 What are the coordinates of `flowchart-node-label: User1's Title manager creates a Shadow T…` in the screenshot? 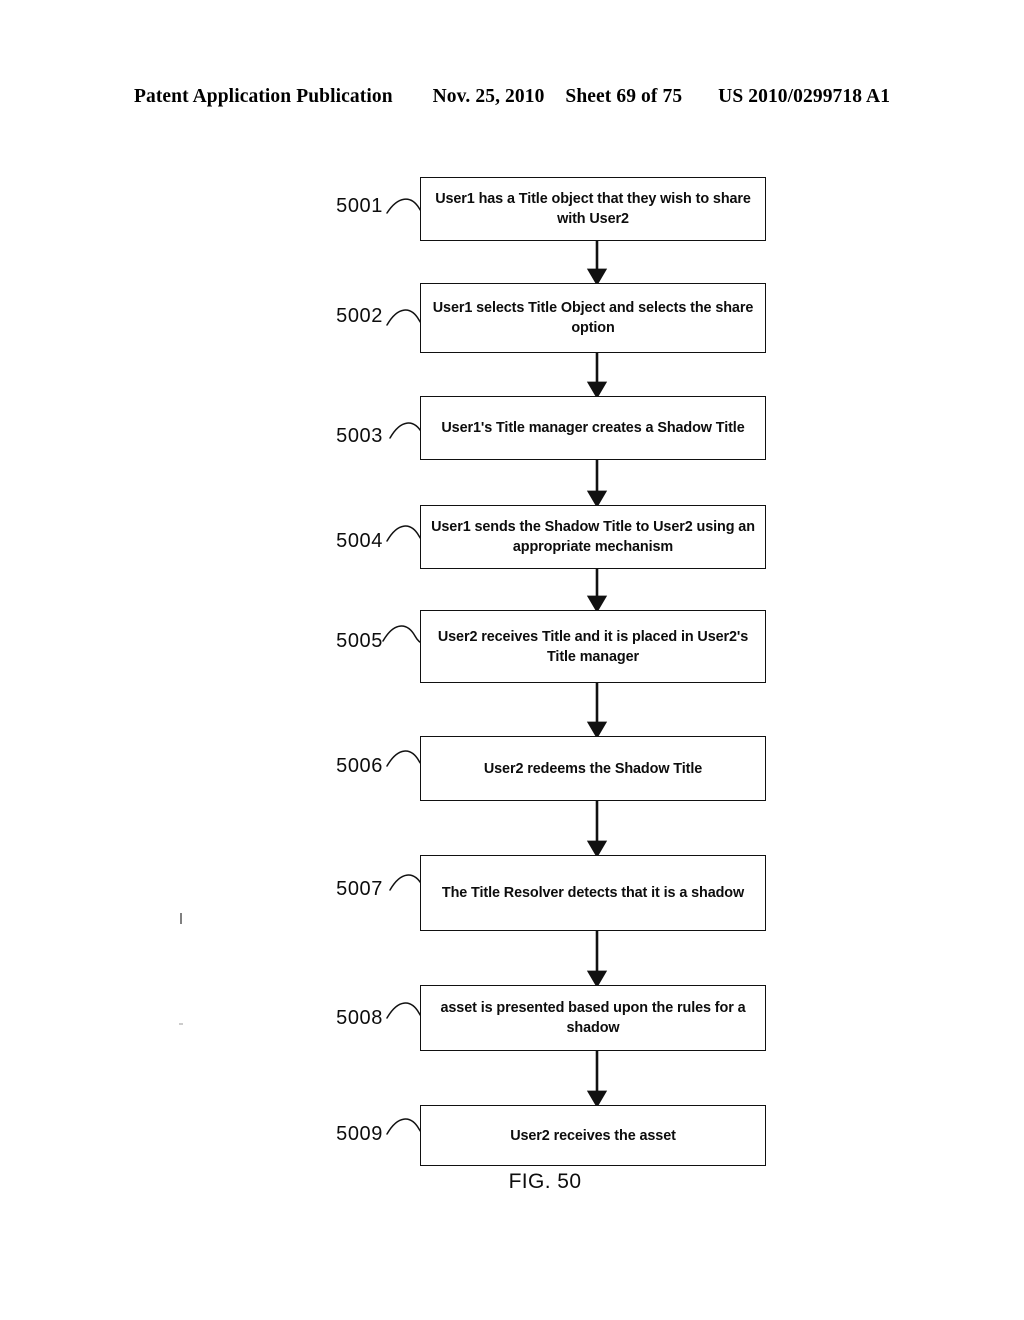 It's located at (593, 428).